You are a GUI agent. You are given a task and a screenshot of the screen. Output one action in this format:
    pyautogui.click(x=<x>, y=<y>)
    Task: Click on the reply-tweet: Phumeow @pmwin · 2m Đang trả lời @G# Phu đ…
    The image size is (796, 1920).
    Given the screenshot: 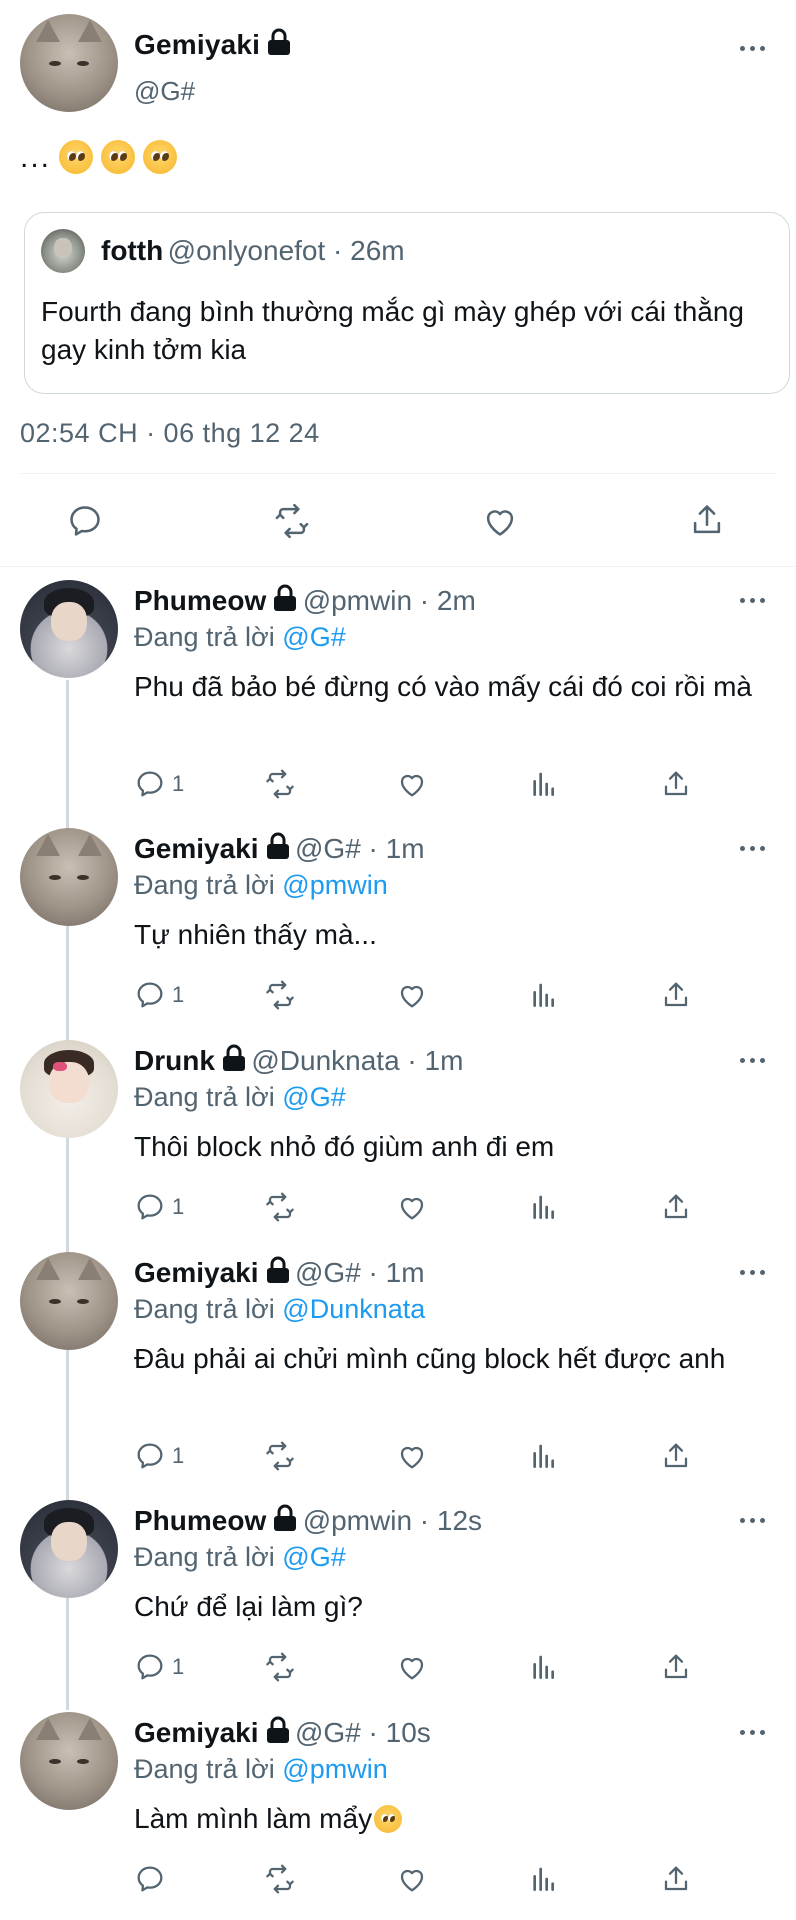 What is the action you would take?
    pyautogui.click(x=398, y=689)
    